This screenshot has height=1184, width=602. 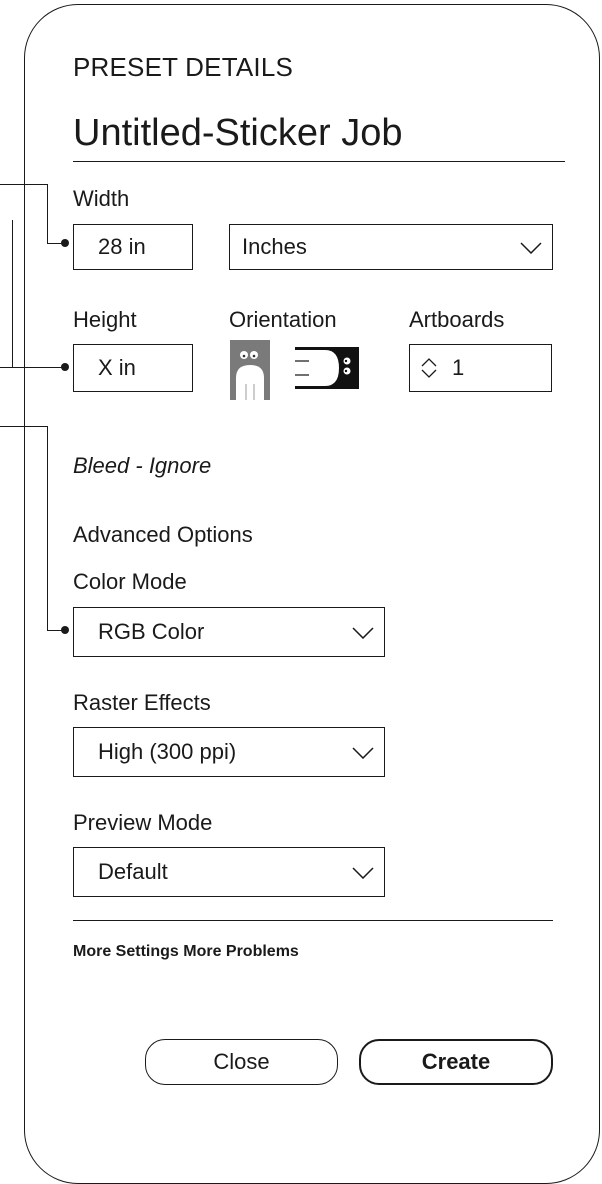 I want to click on raster-effects-select: High (300 ppi), so click(x=229, y=752).